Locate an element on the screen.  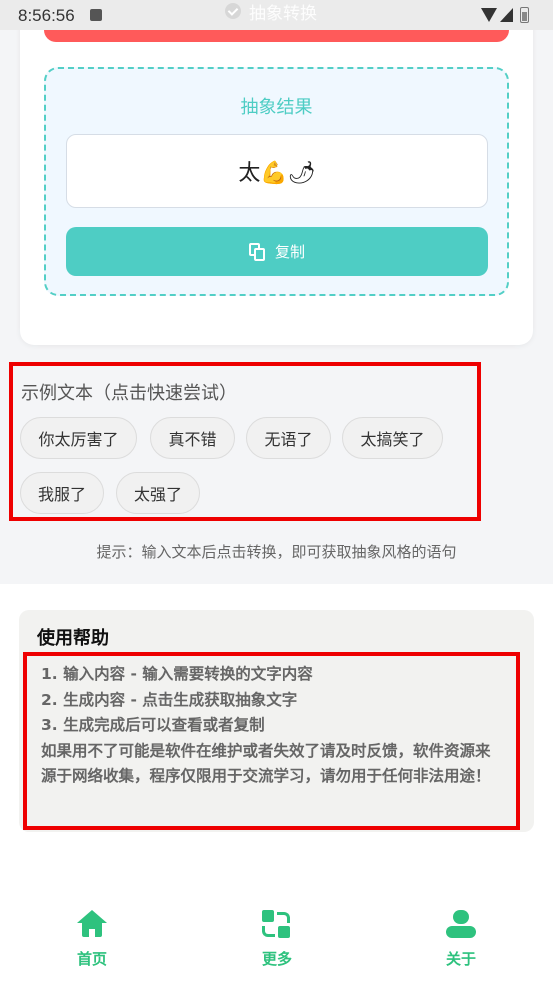
example-chip: 太搞笑了 is located at coordinates (392, 438).